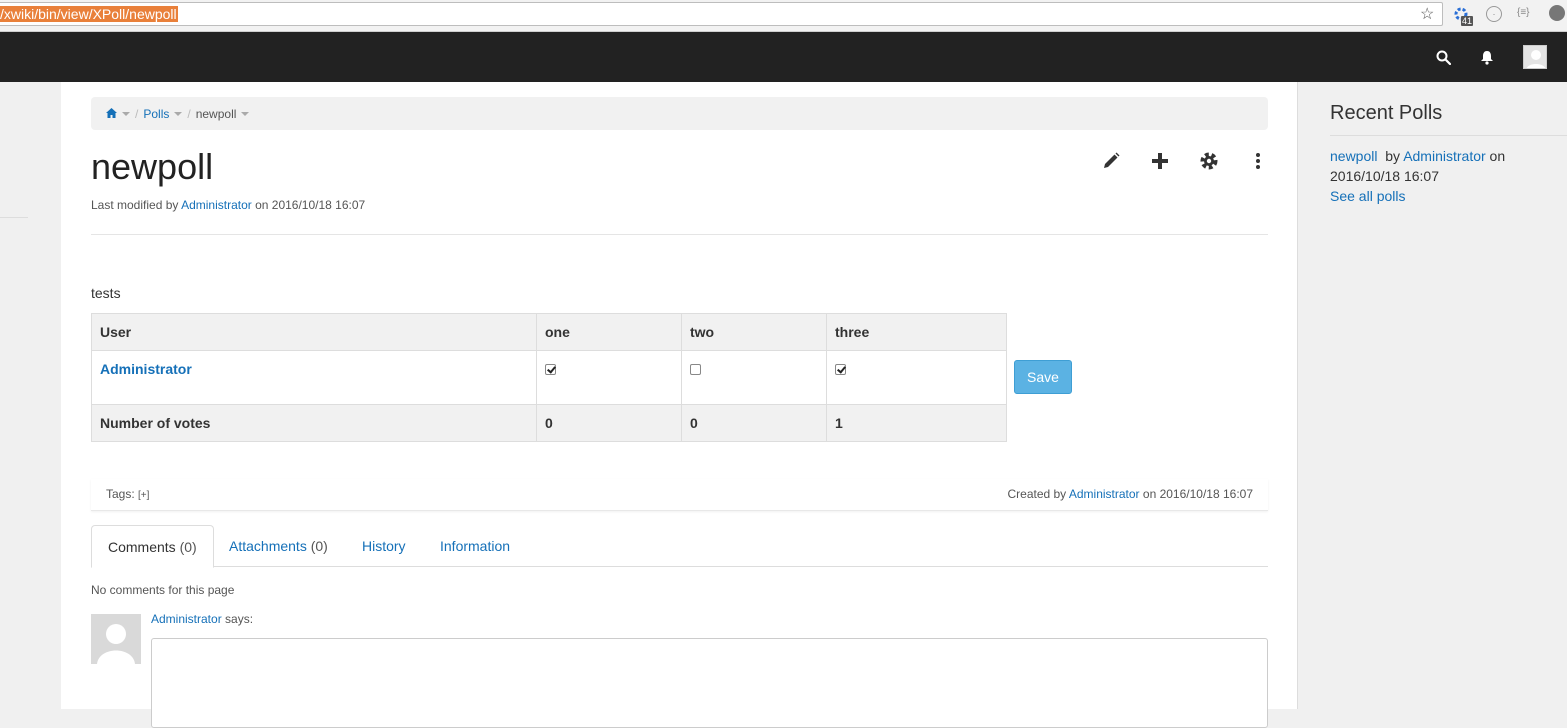 Image resolution: width=1567 pixels, height=728 pixels. What do you see at coordinates (916, 423) in the screenshot?
I see `vote-count-three: 1` at bounding box center [916, 423].